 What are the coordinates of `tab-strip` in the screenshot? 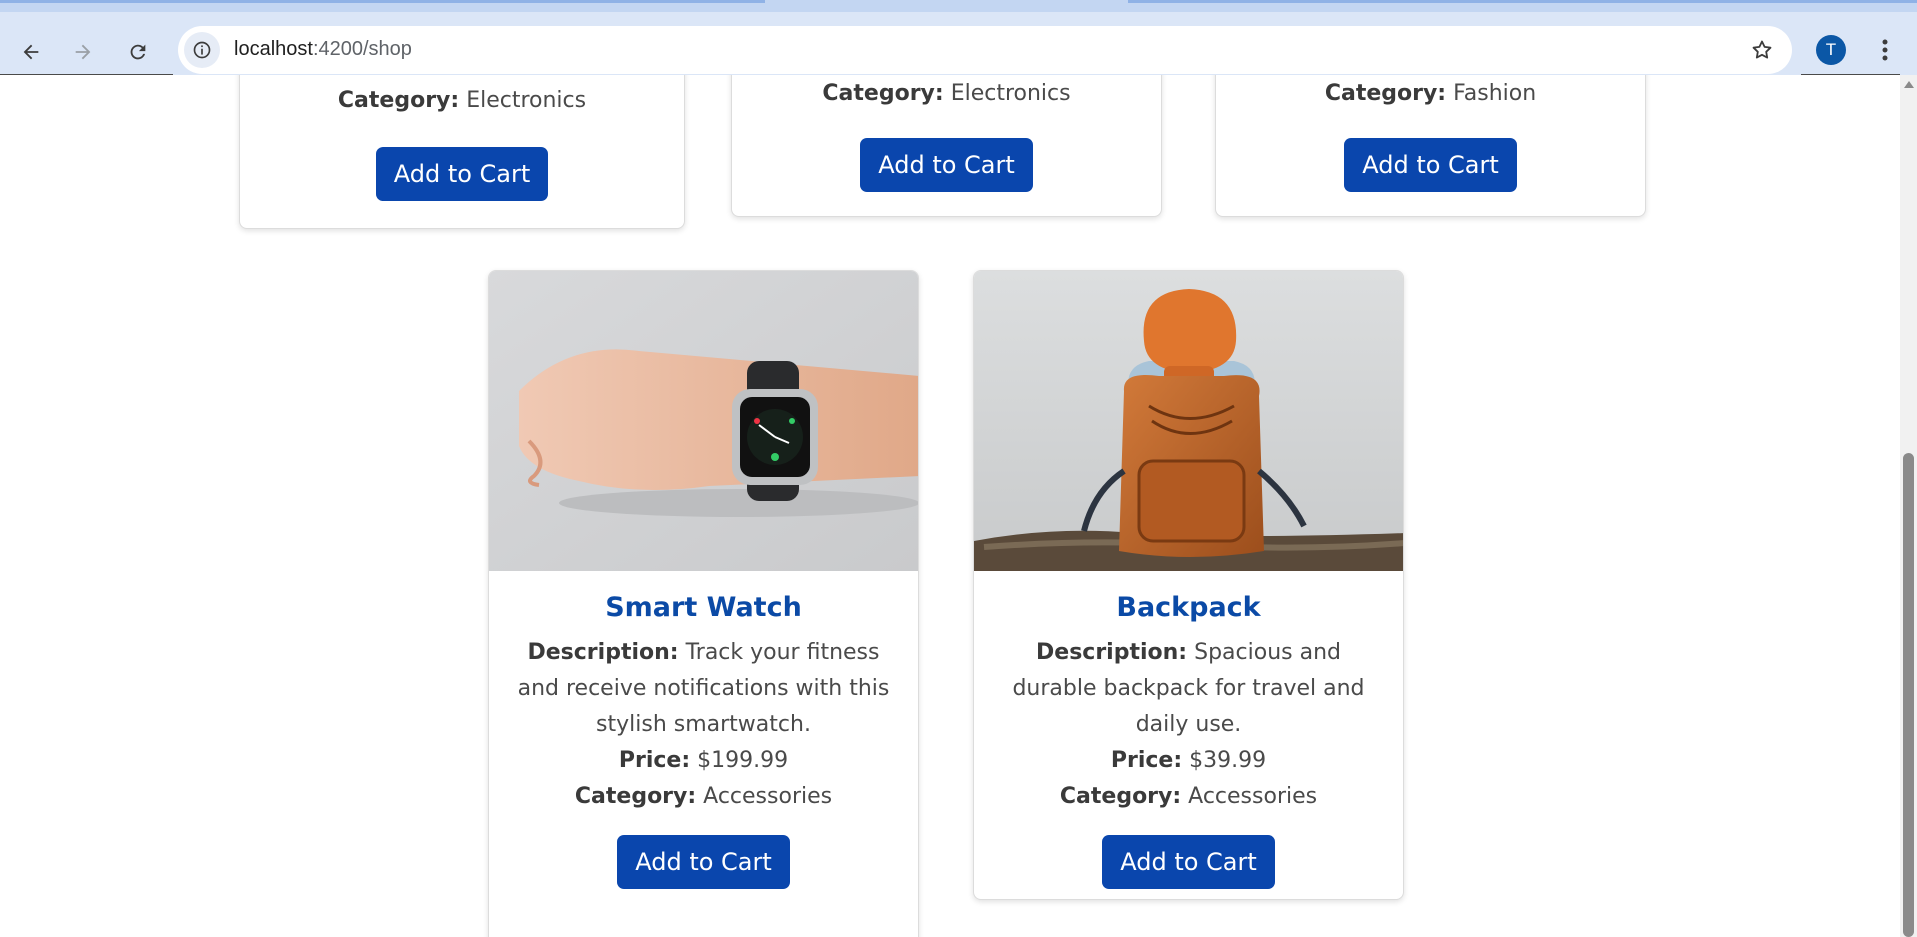 It's located at (958, 6).